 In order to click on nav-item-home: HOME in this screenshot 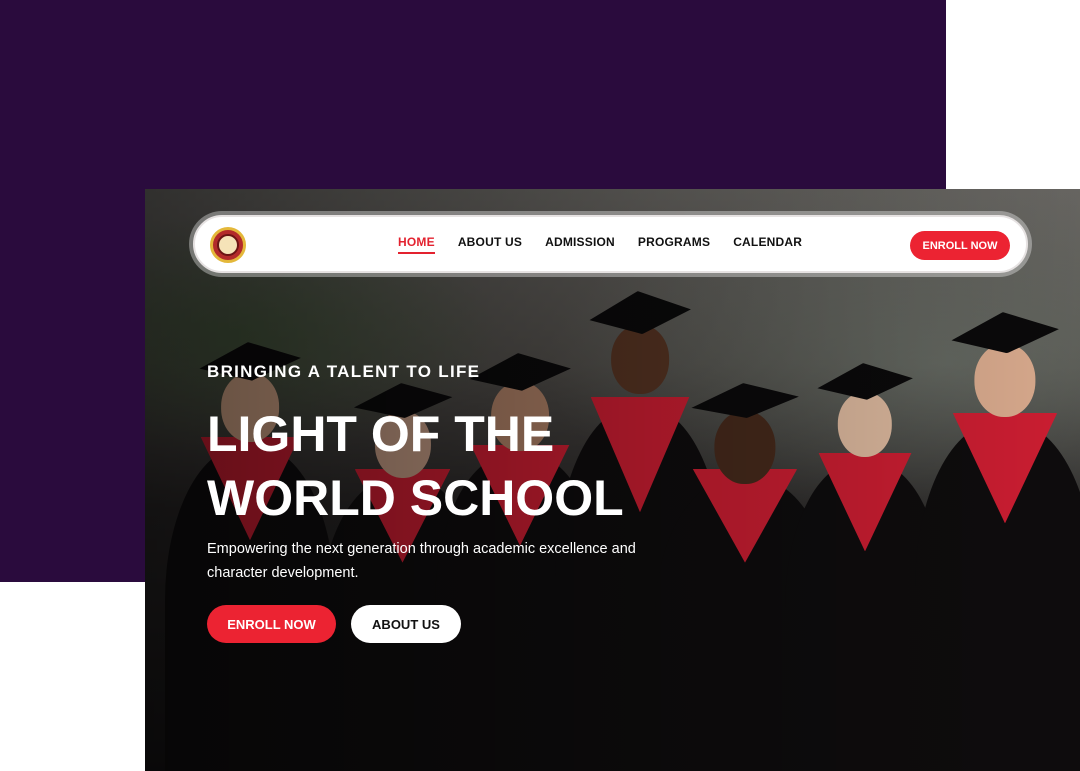, I will do `click(416, 244)`.